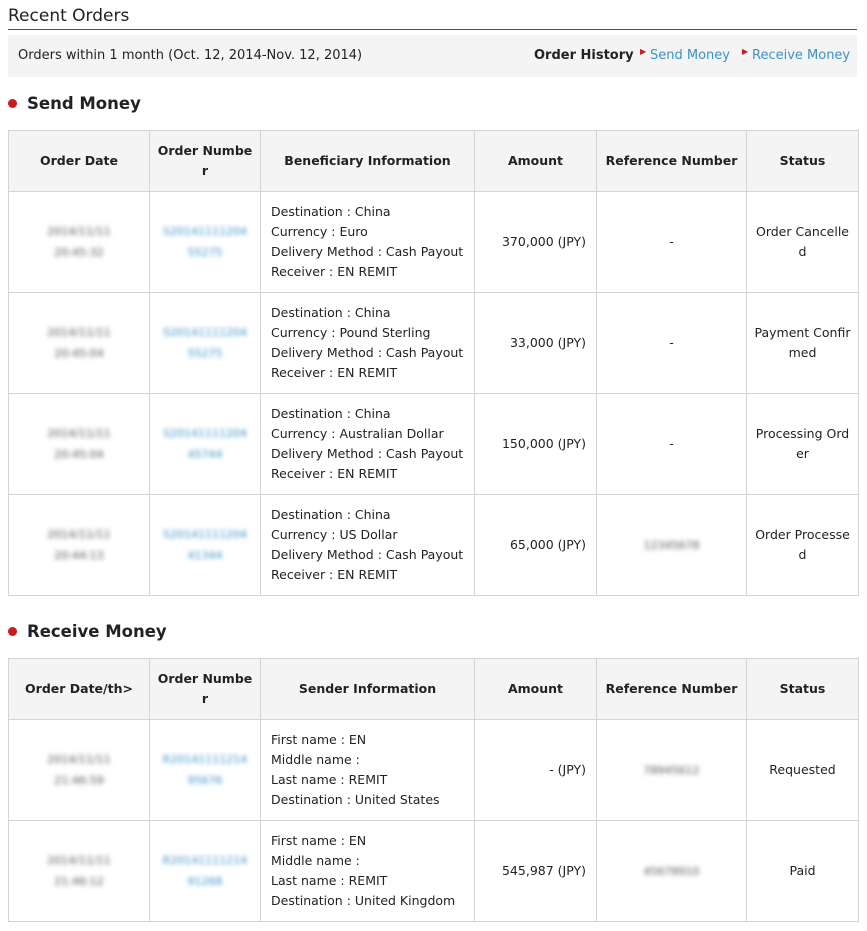  Describe the element at coordinates (69, 16) in the screenshot. I see `page-title: Recent Orders` at that location.